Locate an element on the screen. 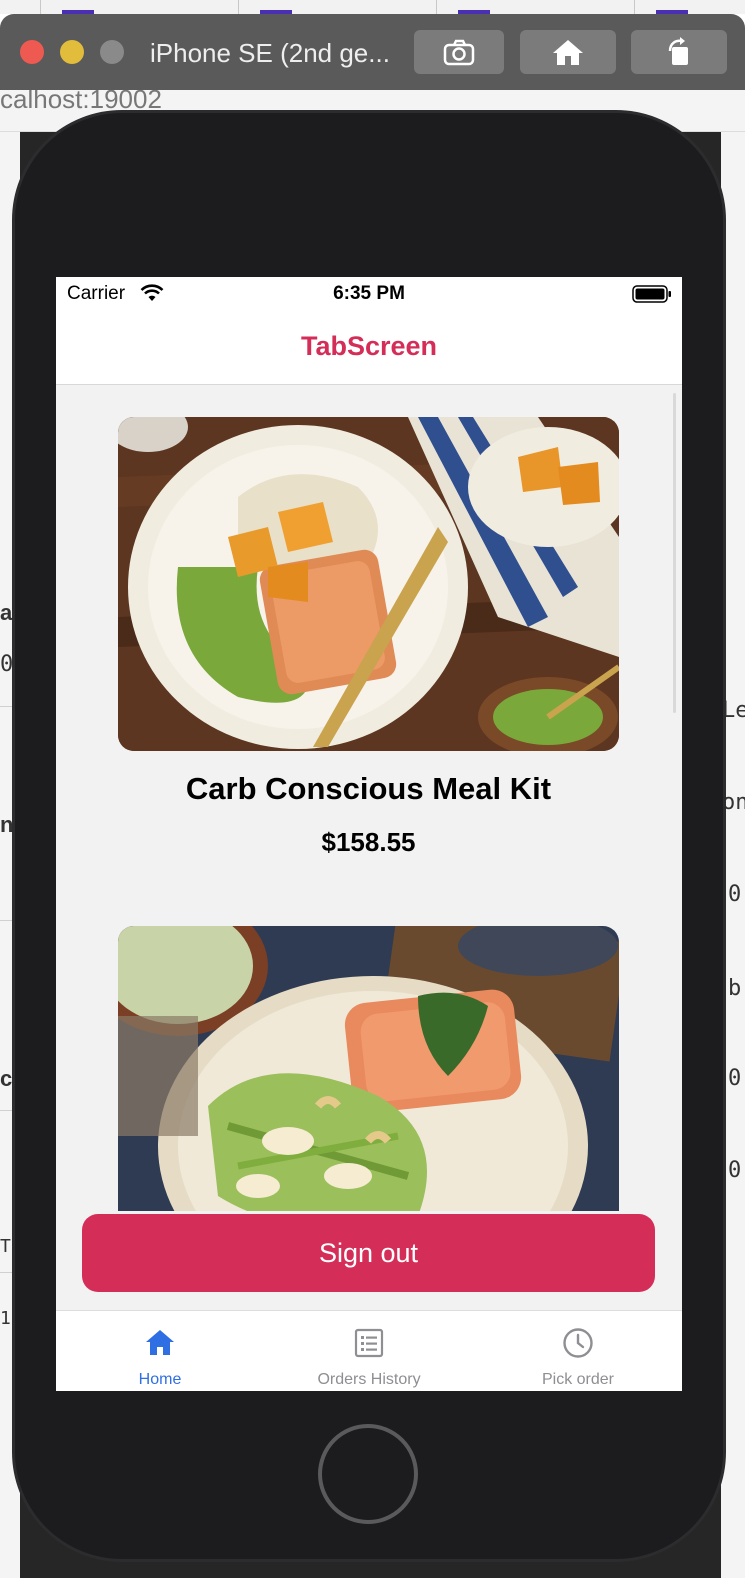 The image size is (745, 1578). rotate-button is located at coordinates (679, 52).